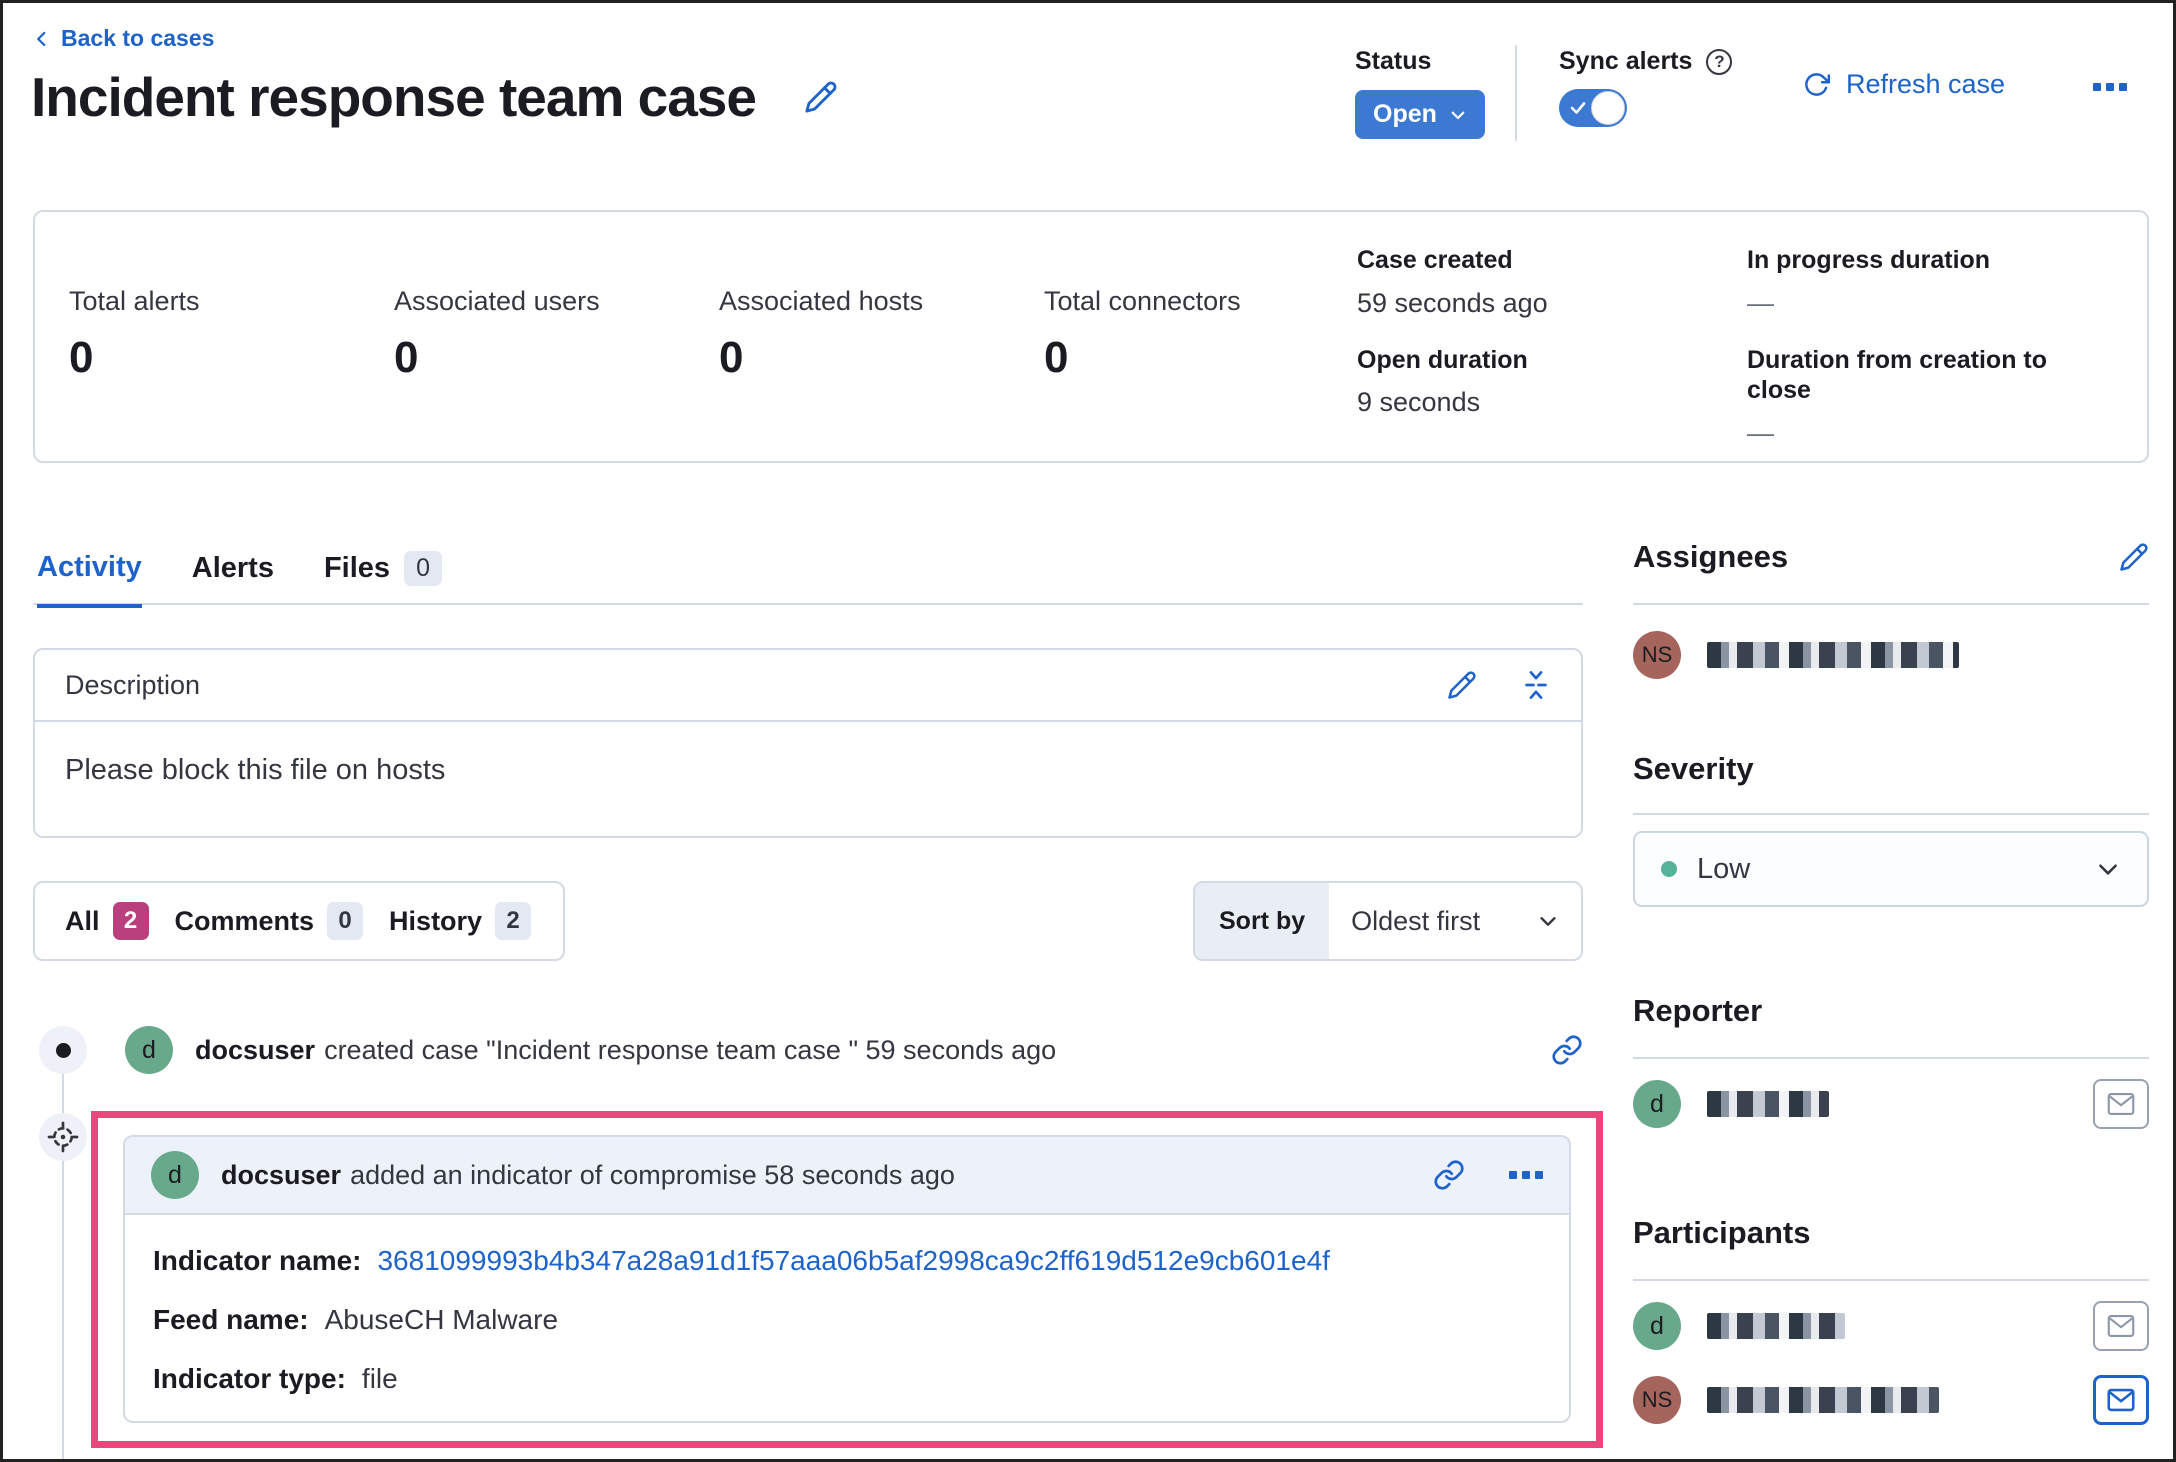 This screenshot has height=1462, width=2176. What do you see at coordinates (255, 770) in the screenshot?
I see `description-body: Please block this file on hosts` at bounding box center [255, 770].